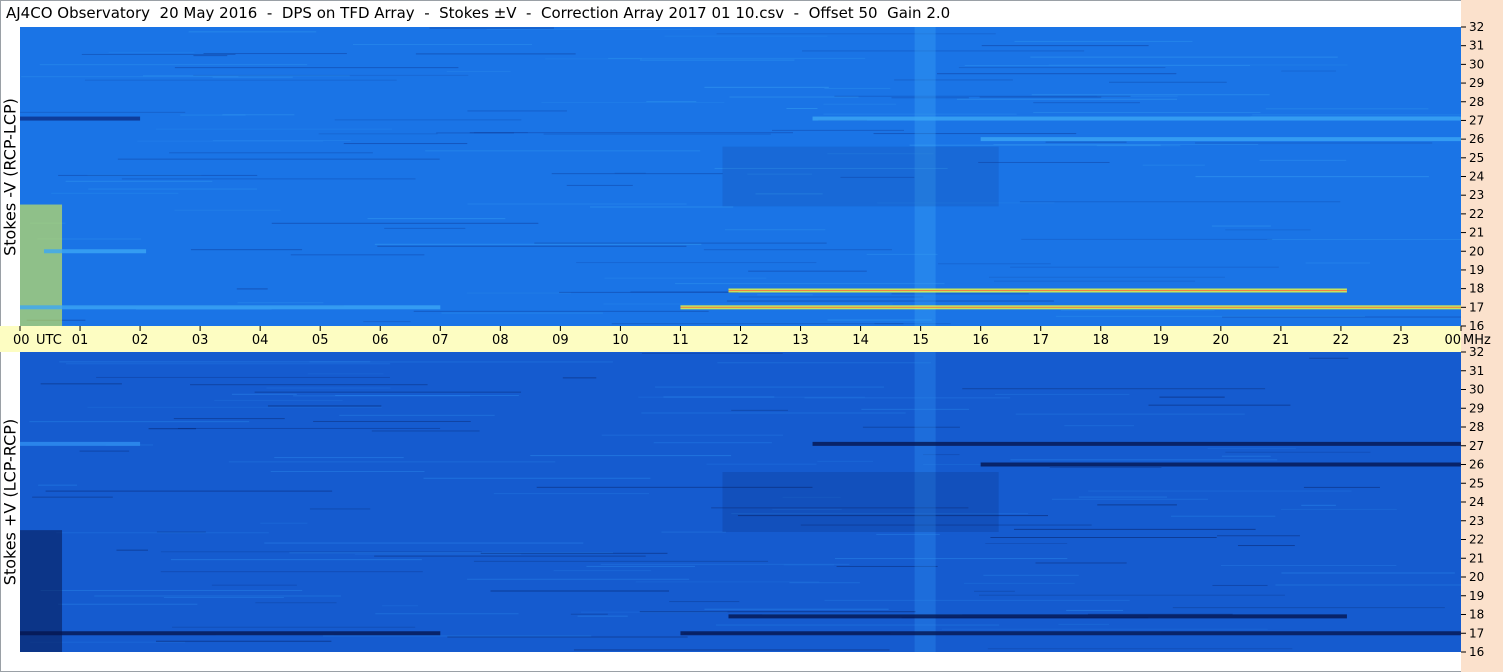 This screenshot has width=1503, height=672. Describe the element at coordinates (1281, 340) in the screenshot. I see `time-tick-label: 21` at that location.